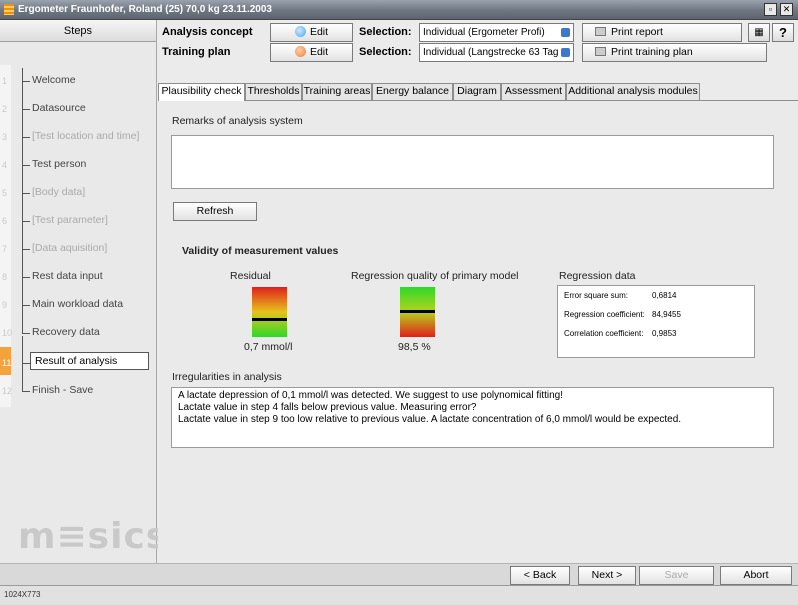 The height and width of the screenshot is (605, 798). I want to click on regression-coefficient-label: Regression coefficient:, so click(604, 314).